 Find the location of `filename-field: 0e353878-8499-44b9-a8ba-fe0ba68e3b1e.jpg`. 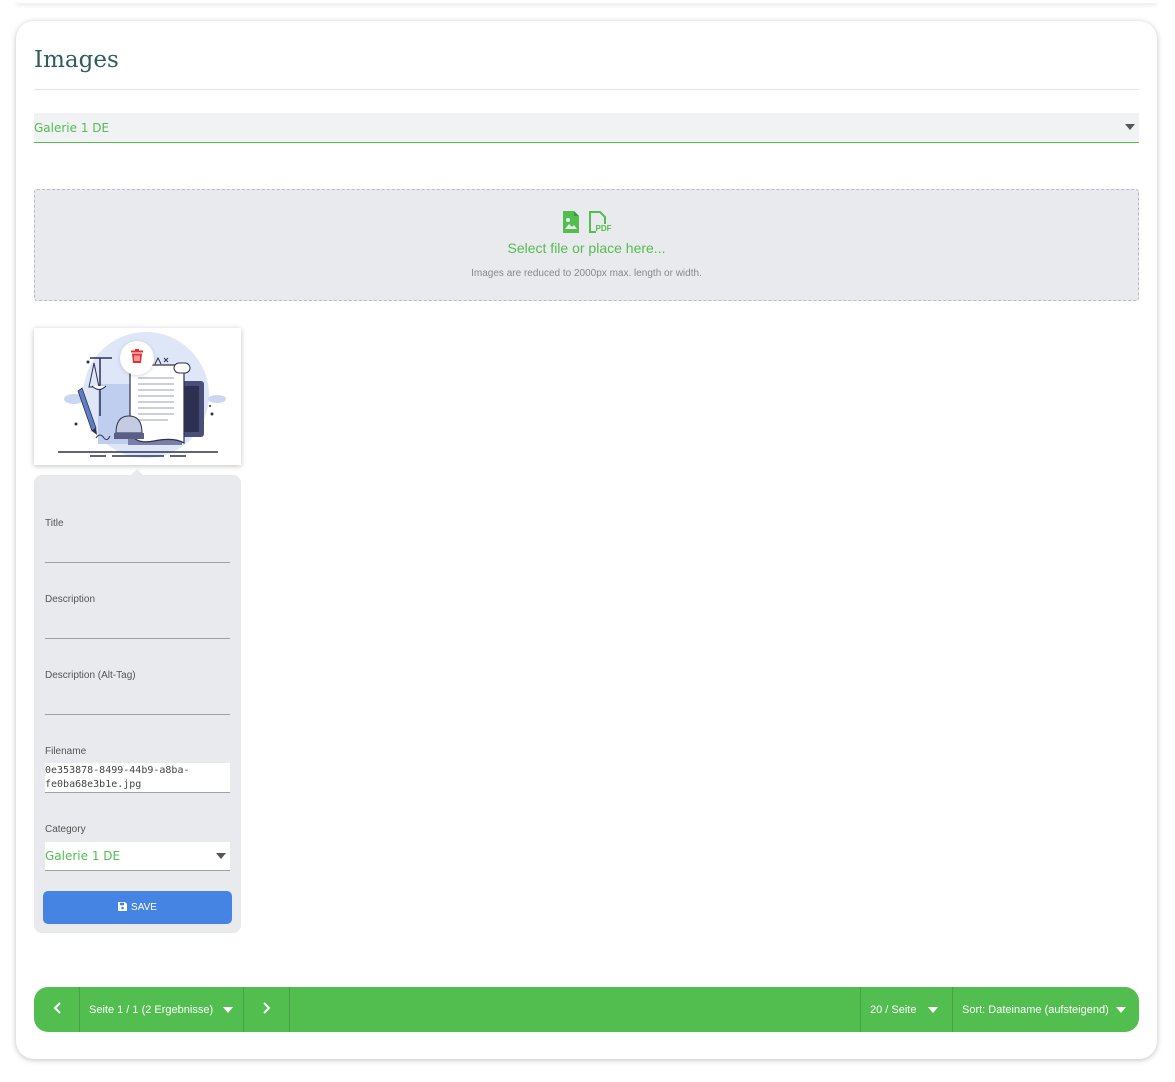

filename-field: 0e353878-8499-44b9-a8ba-fe0ba68e3b1e.jpg is located at coordinates (137, 778).